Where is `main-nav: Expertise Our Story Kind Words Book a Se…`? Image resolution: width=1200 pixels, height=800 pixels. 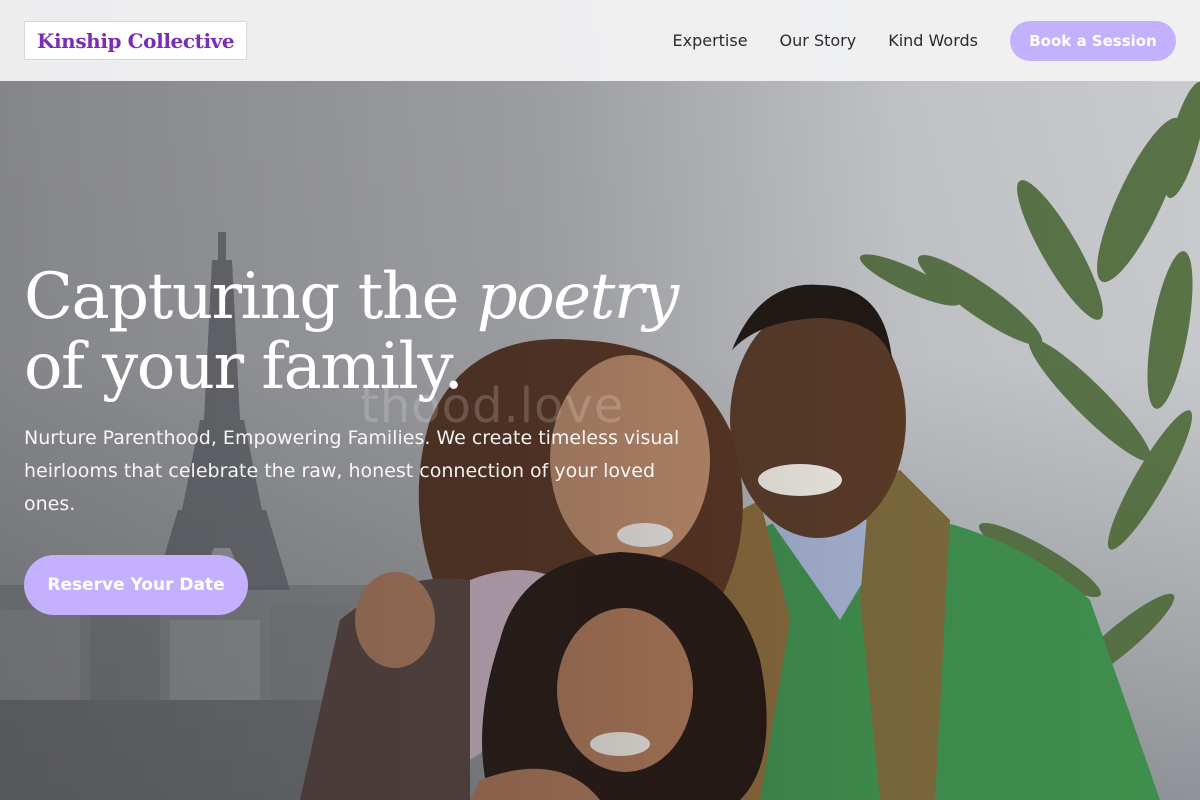 main-nav: Expertise Our Story Kind Words Book a Se… is located at coordinates (924, 40).